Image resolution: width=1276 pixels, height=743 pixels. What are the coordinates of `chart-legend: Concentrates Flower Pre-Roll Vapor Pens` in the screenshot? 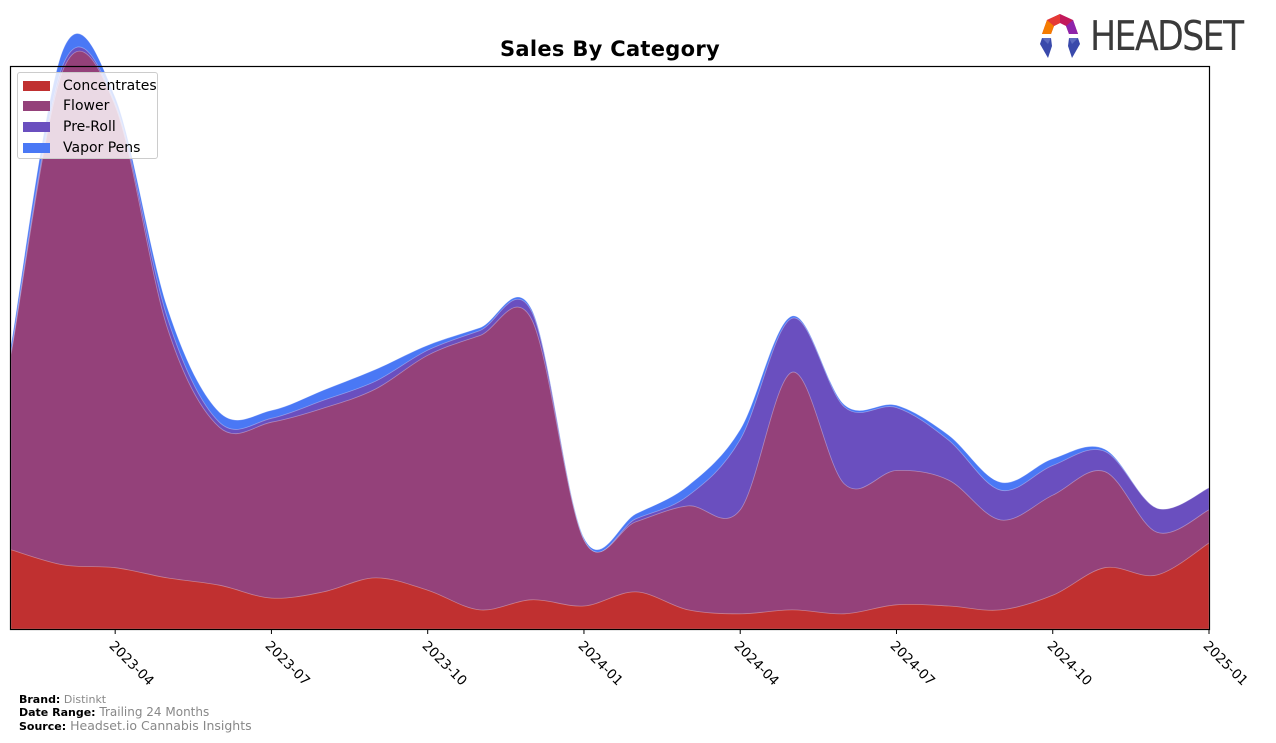 It's located at (87, 115).